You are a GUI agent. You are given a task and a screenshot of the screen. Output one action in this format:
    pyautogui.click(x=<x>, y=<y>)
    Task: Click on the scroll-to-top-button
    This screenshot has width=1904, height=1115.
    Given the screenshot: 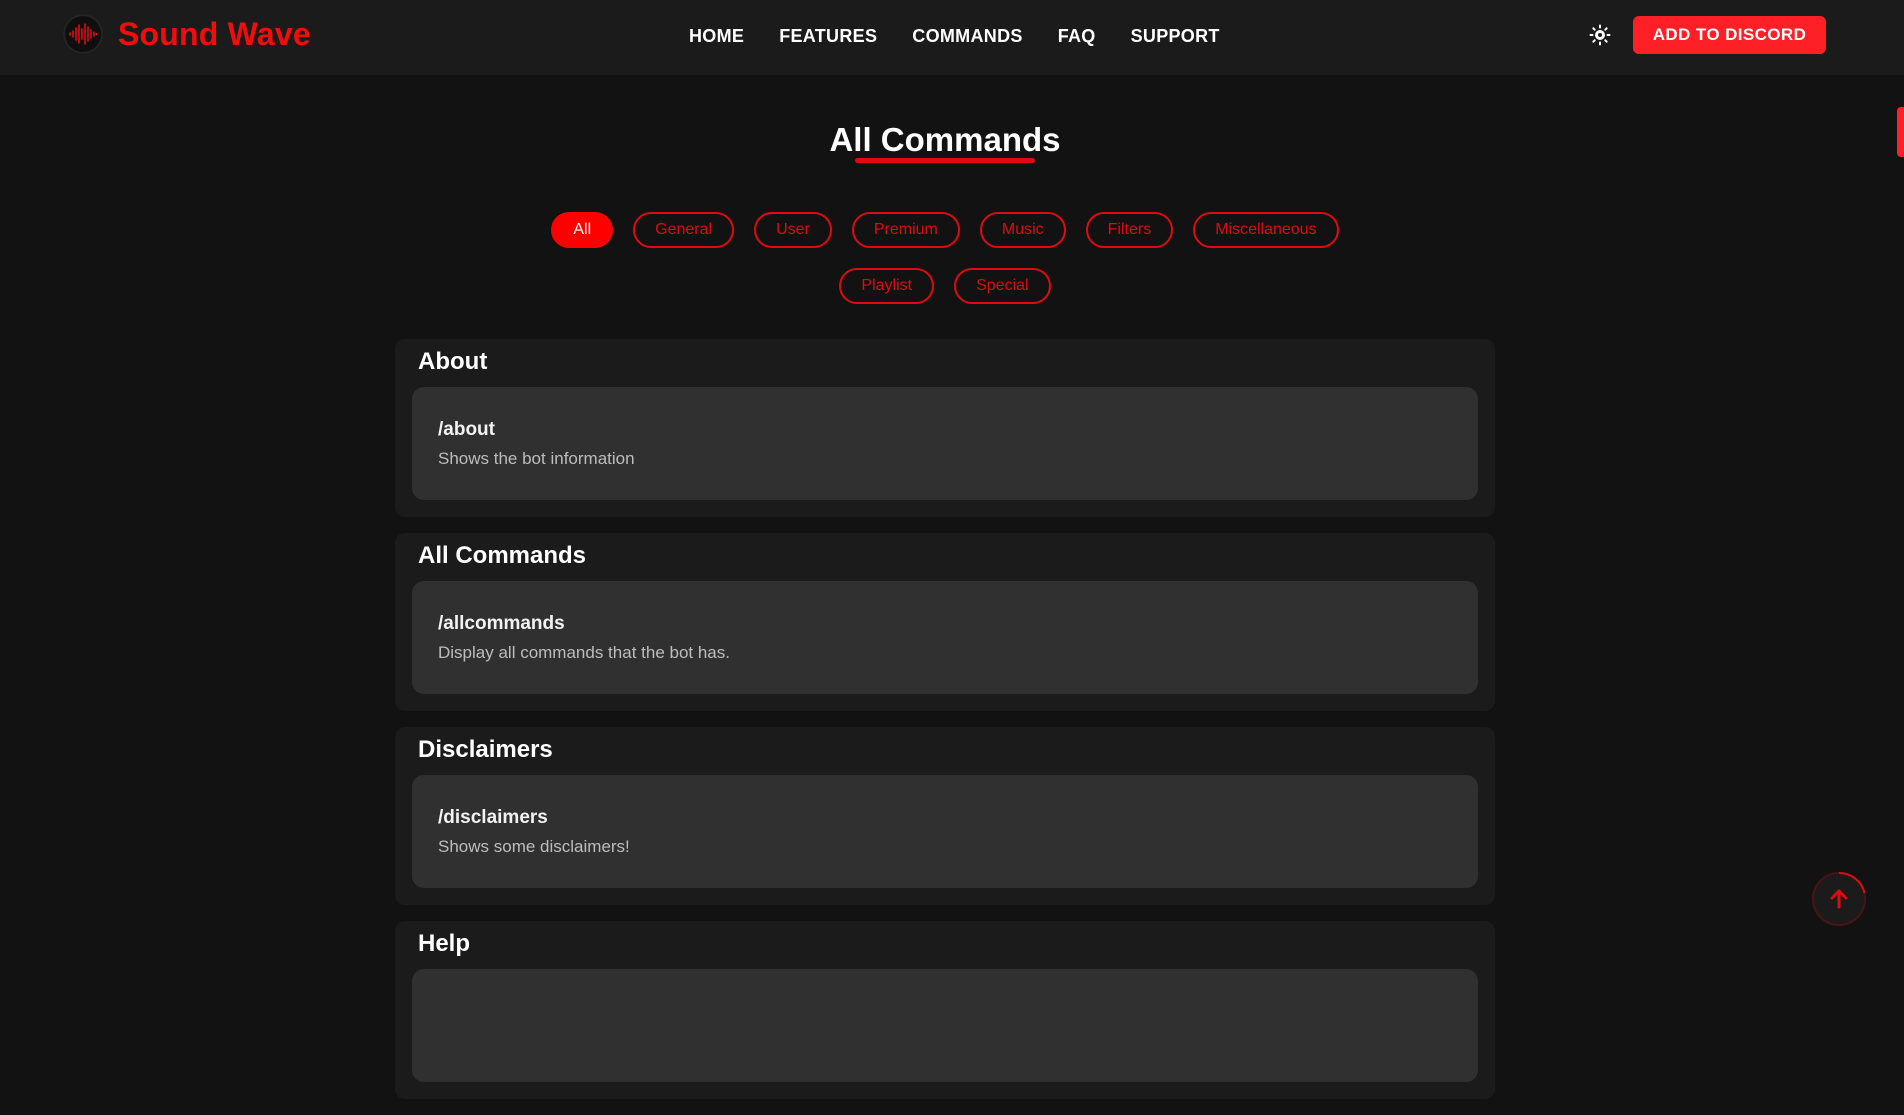 What is the action you would take?
    pyautogui.click(x=1839, y=899)
    